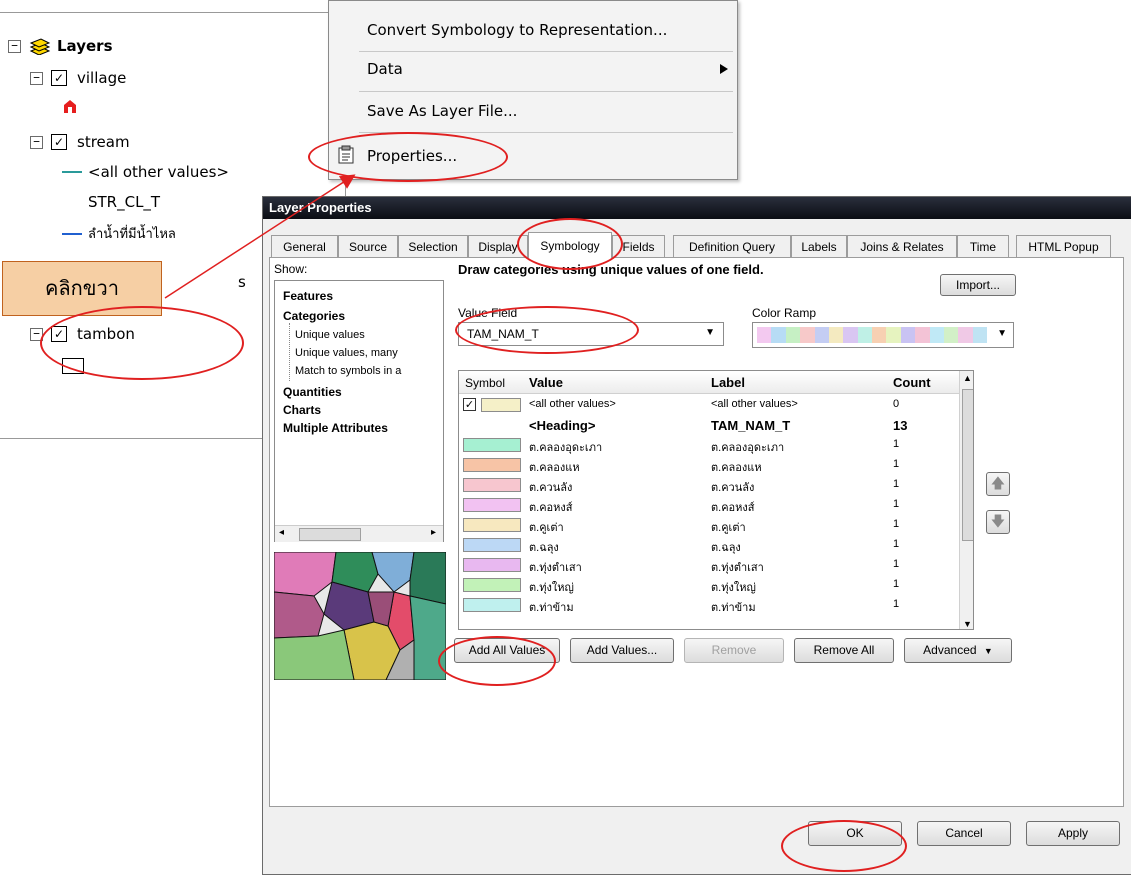  Describe the element at coordinates (546, 382) in the screenshot. I see `col-header-value: Value` at that location.